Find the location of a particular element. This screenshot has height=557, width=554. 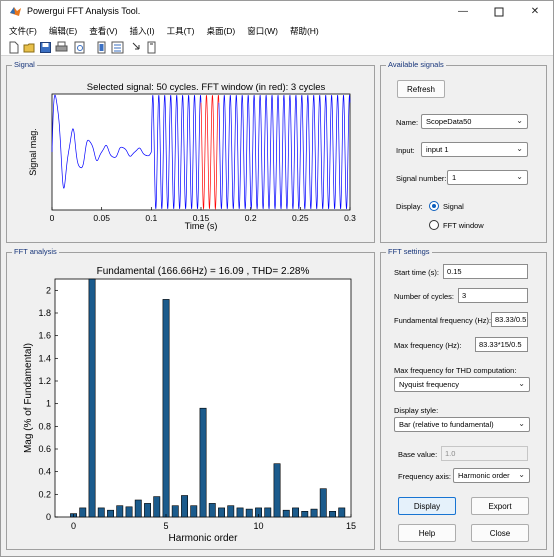

display-signal-radio is located at coordinates (434, 206).